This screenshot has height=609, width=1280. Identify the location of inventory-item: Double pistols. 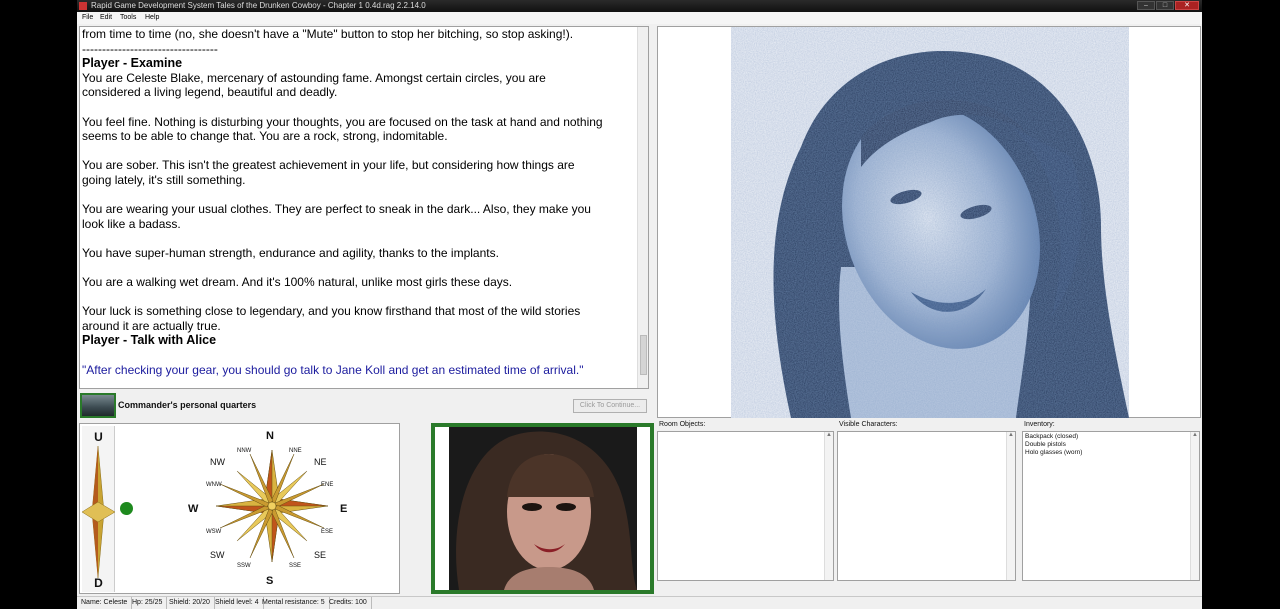
(1053, 445).